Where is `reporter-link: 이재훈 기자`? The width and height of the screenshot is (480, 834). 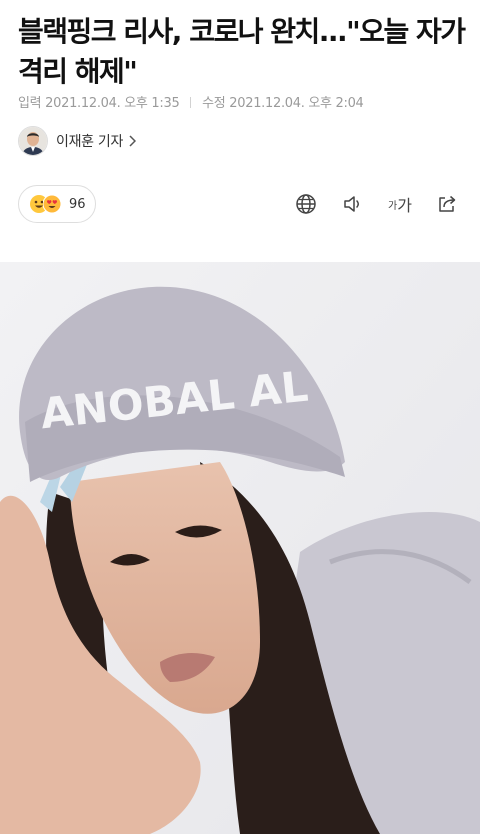 reporter-link: 이재훈 기자 is located at coordinates (77, 141).